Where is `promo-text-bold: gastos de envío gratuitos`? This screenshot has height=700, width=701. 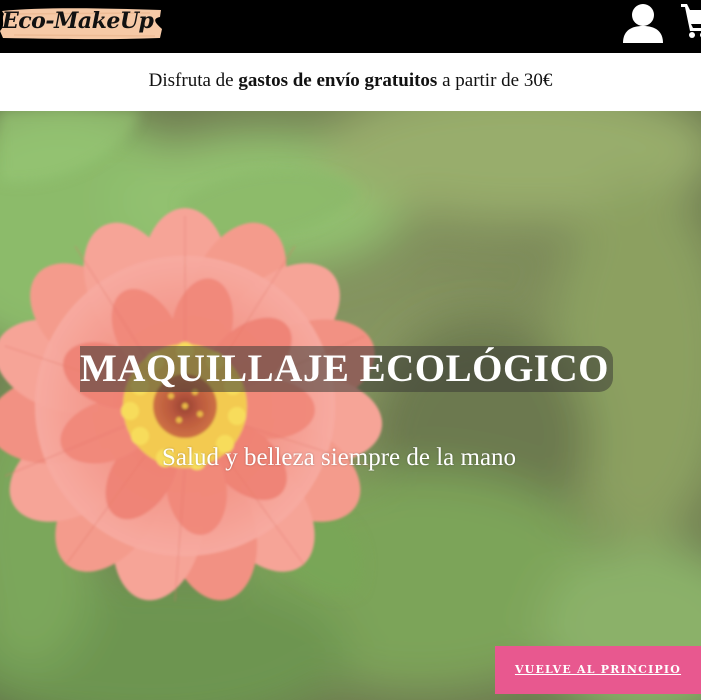 promo-text-bold: gastos de envío gratuitos is located at coordinates (338, 80).